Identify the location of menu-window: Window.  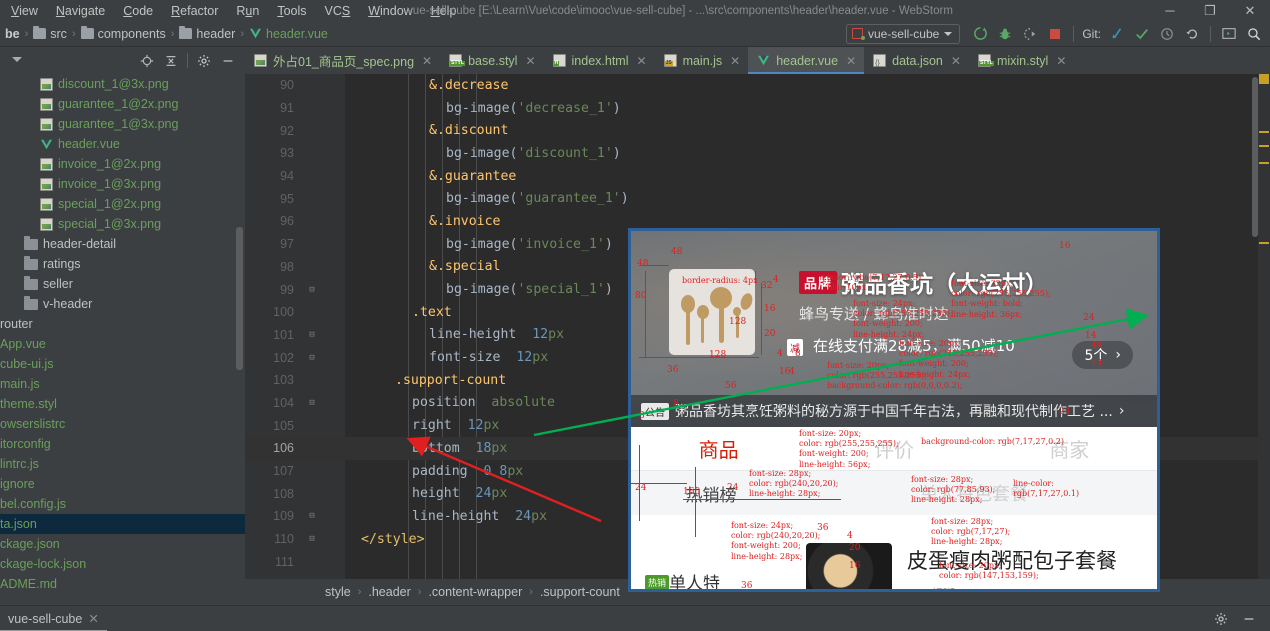
(390, 11).